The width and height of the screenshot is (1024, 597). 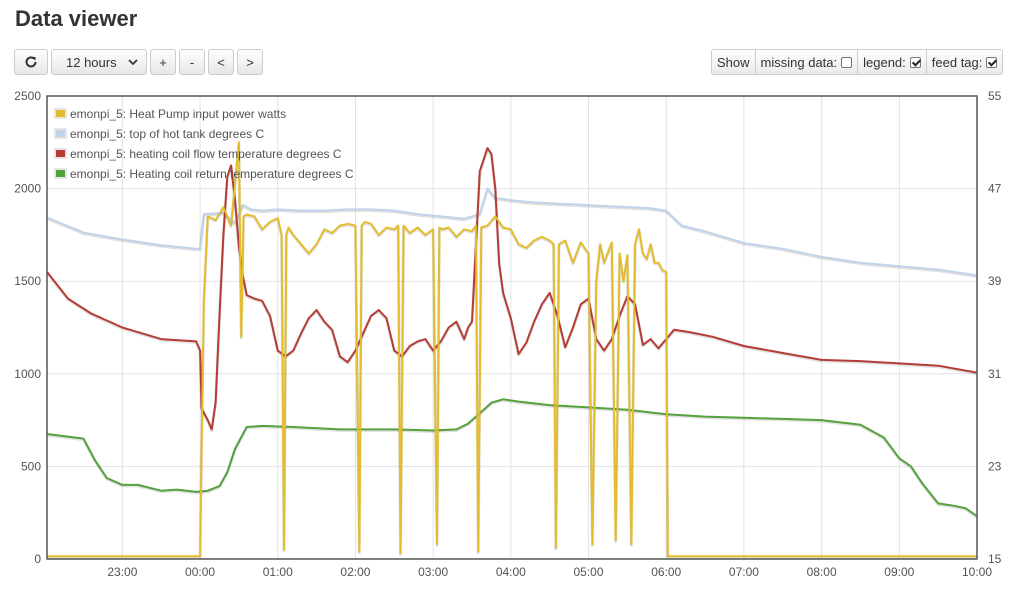 What do you see at coordinates (91, 62) in the screenshot?
I see `timespan-value: 12 hours` at bounding box center [91, 62].